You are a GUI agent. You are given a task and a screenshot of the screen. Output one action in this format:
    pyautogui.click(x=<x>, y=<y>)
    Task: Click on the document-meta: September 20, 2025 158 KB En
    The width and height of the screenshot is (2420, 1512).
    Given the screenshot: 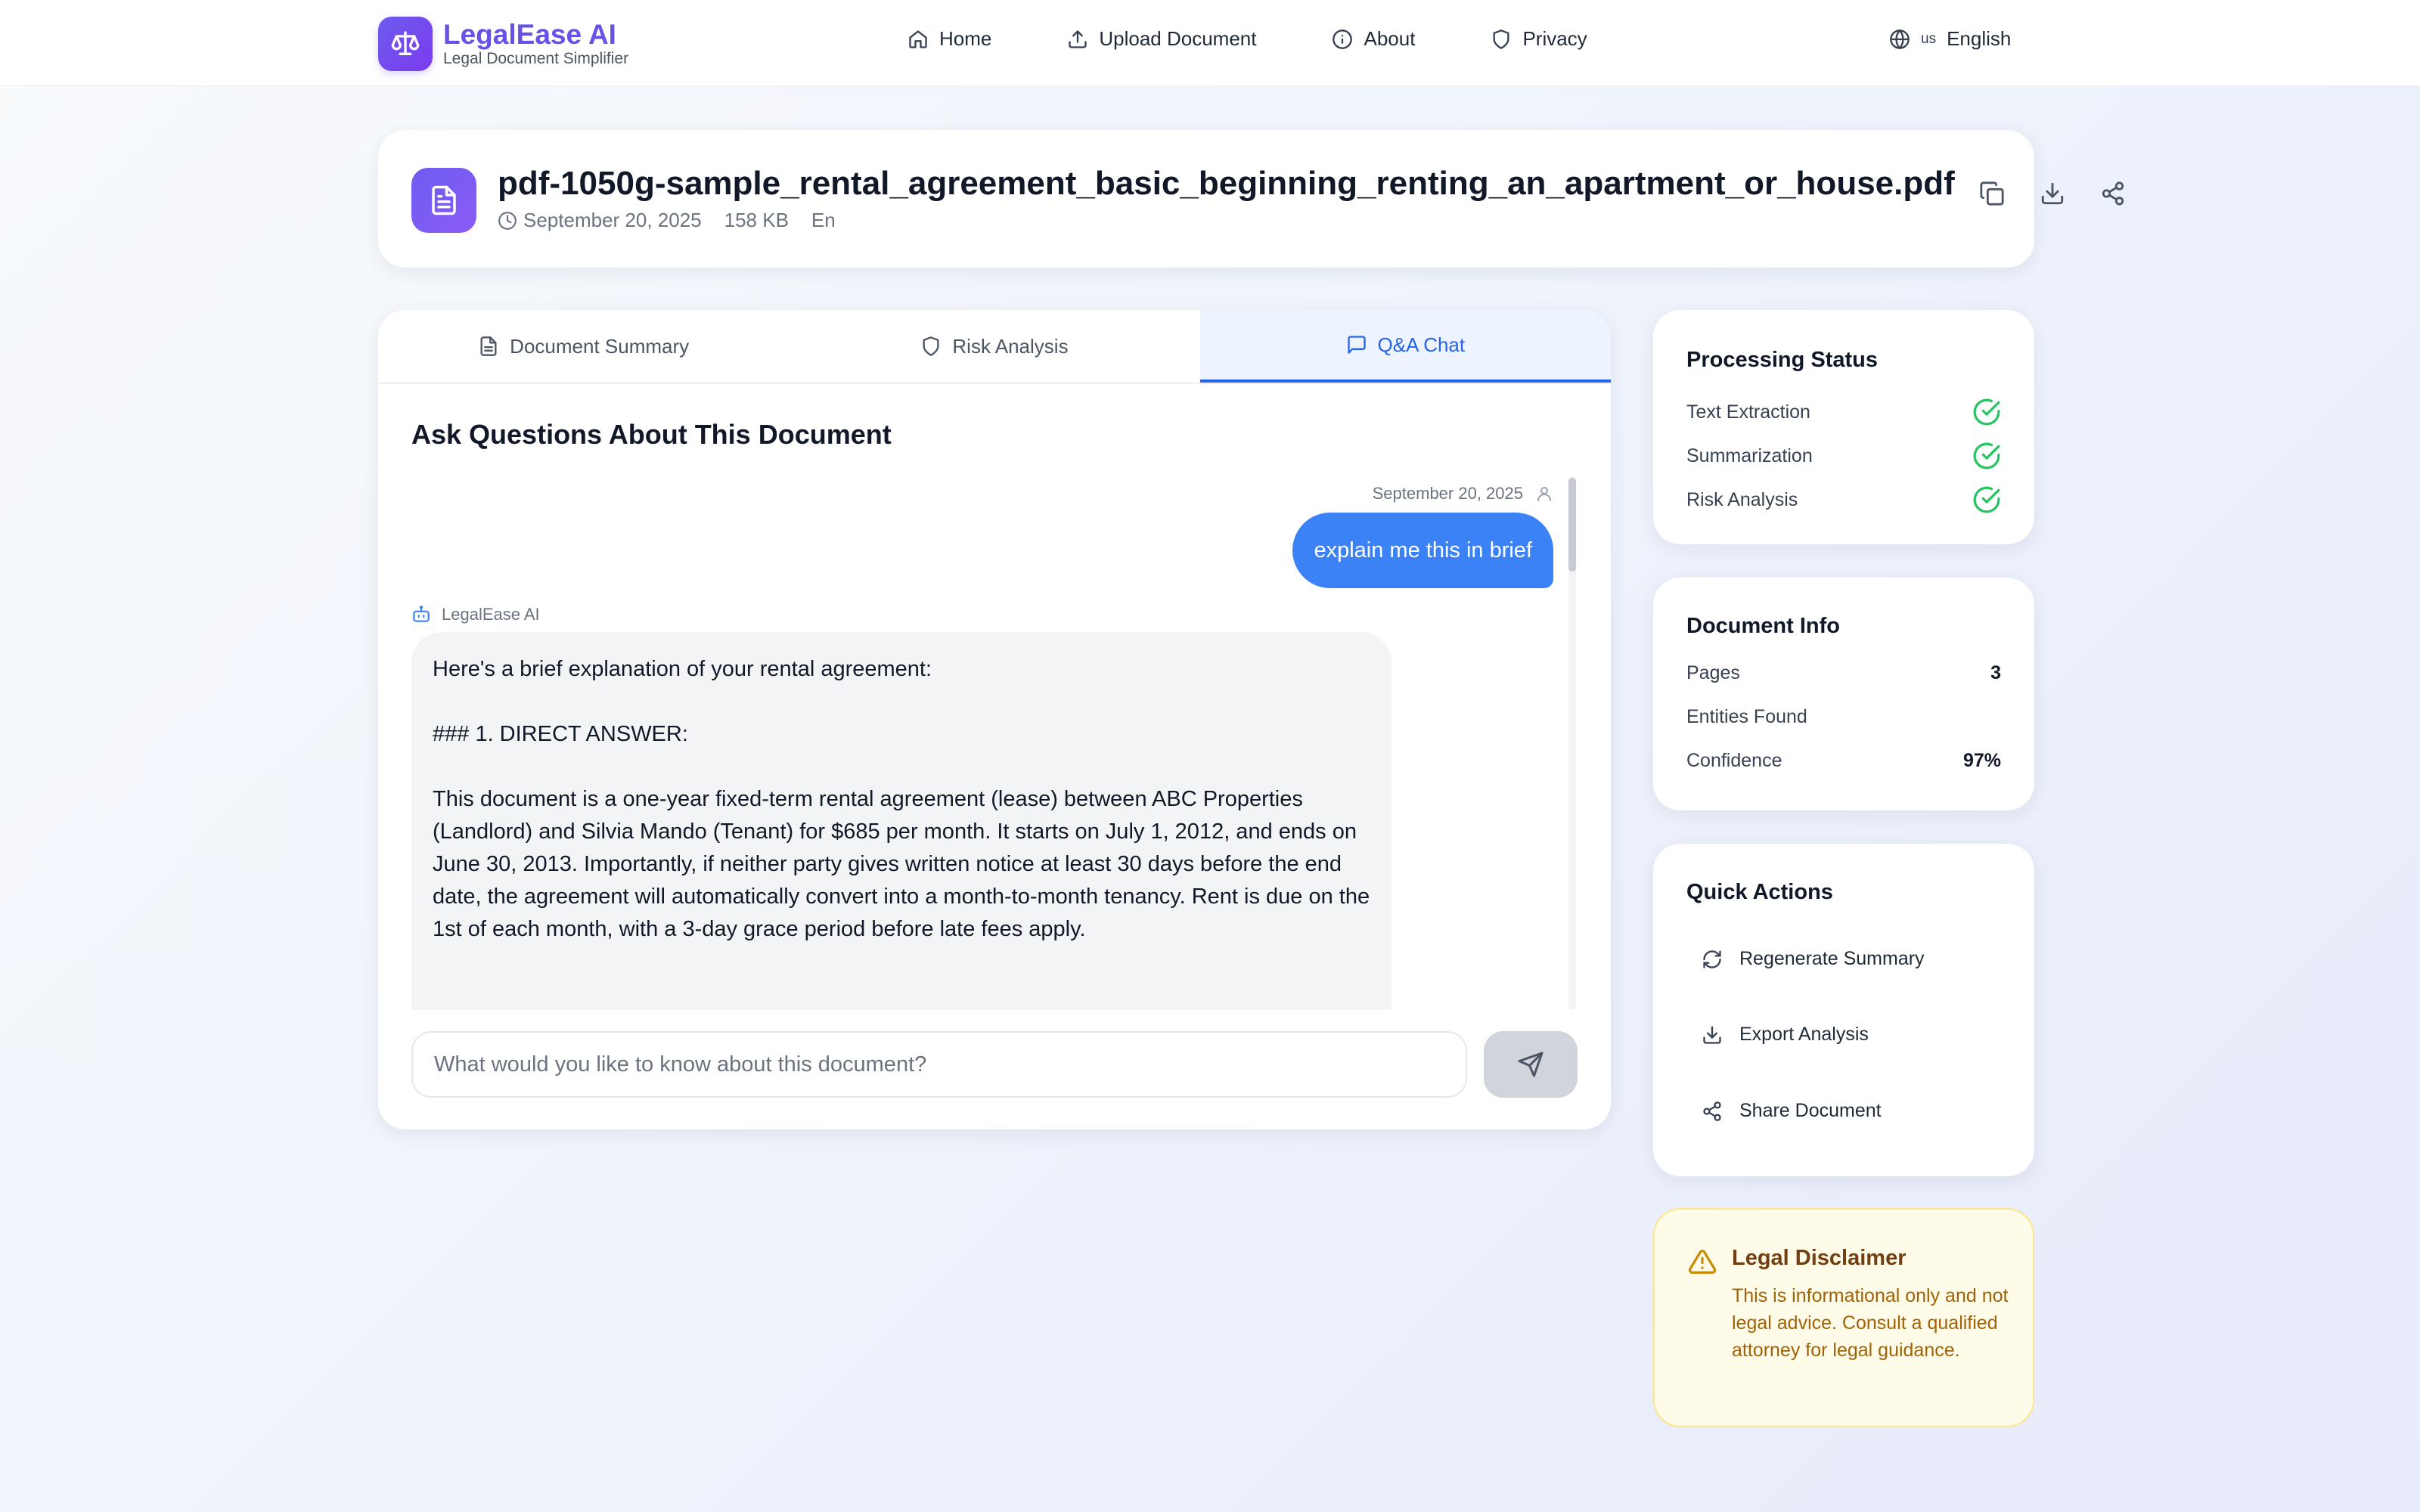 What is the action you would take?
    pyautogui.click(x=678, y=221)
    